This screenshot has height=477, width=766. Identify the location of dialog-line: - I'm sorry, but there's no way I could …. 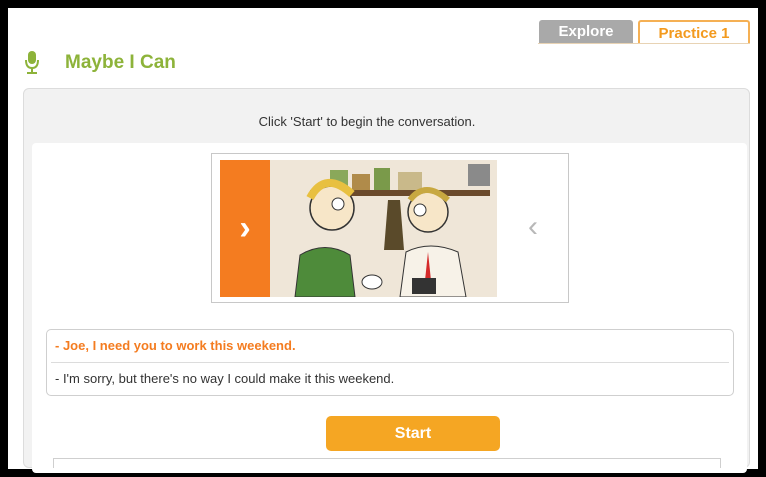
(225, 378).